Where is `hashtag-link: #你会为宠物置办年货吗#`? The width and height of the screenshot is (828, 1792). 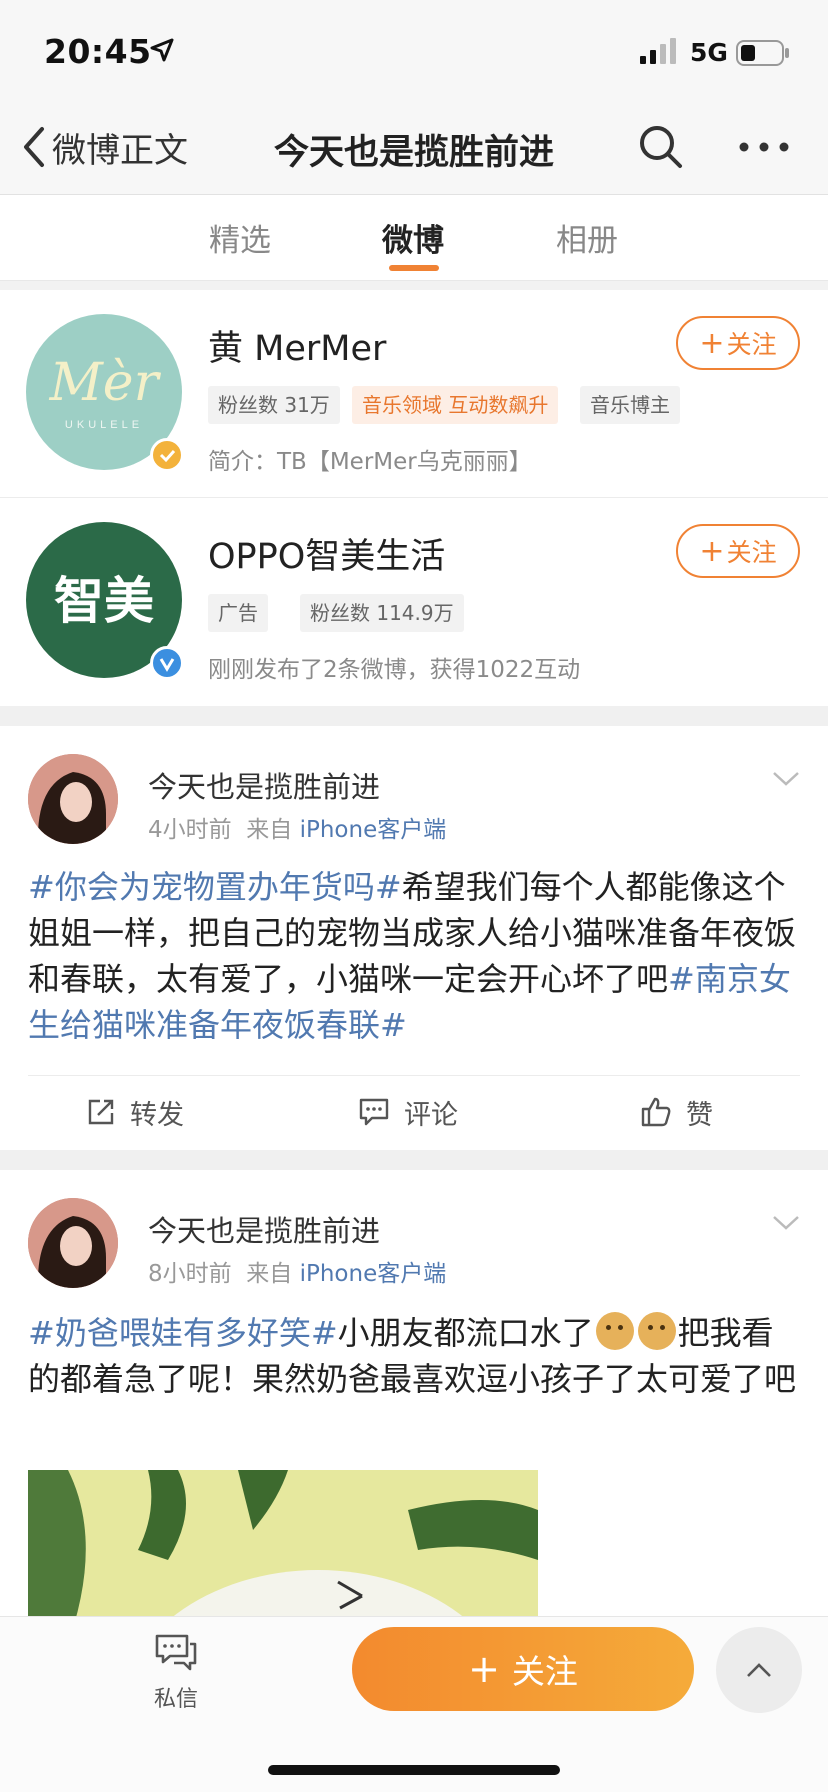
hashtag-link: #你会为宠物置办年货吗# is located at coordinates (215, 887).